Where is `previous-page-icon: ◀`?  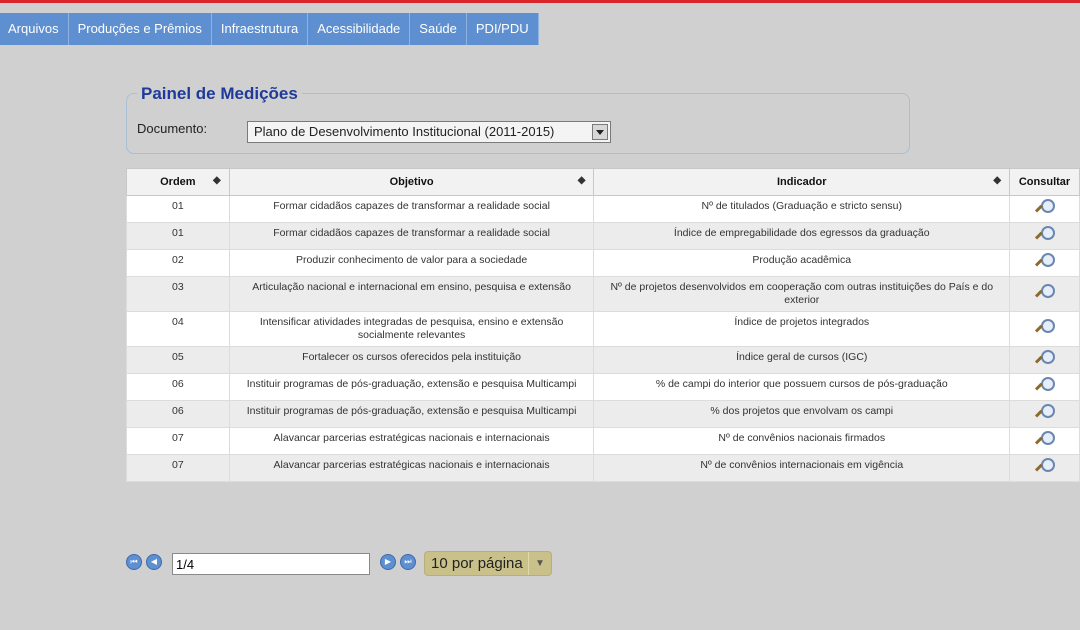 previous-page-icon: ◀ is located at coordinates (154, 562).